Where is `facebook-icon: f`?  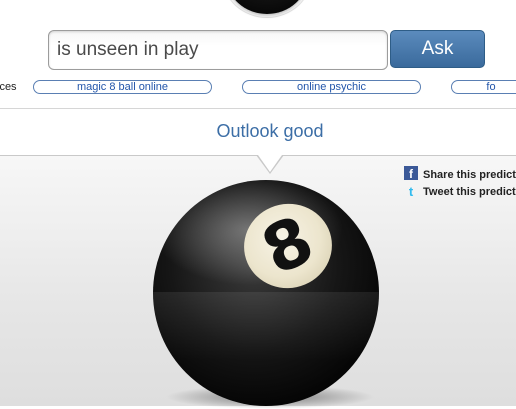
facebook-icon: f is located at coordinates (411, 173).